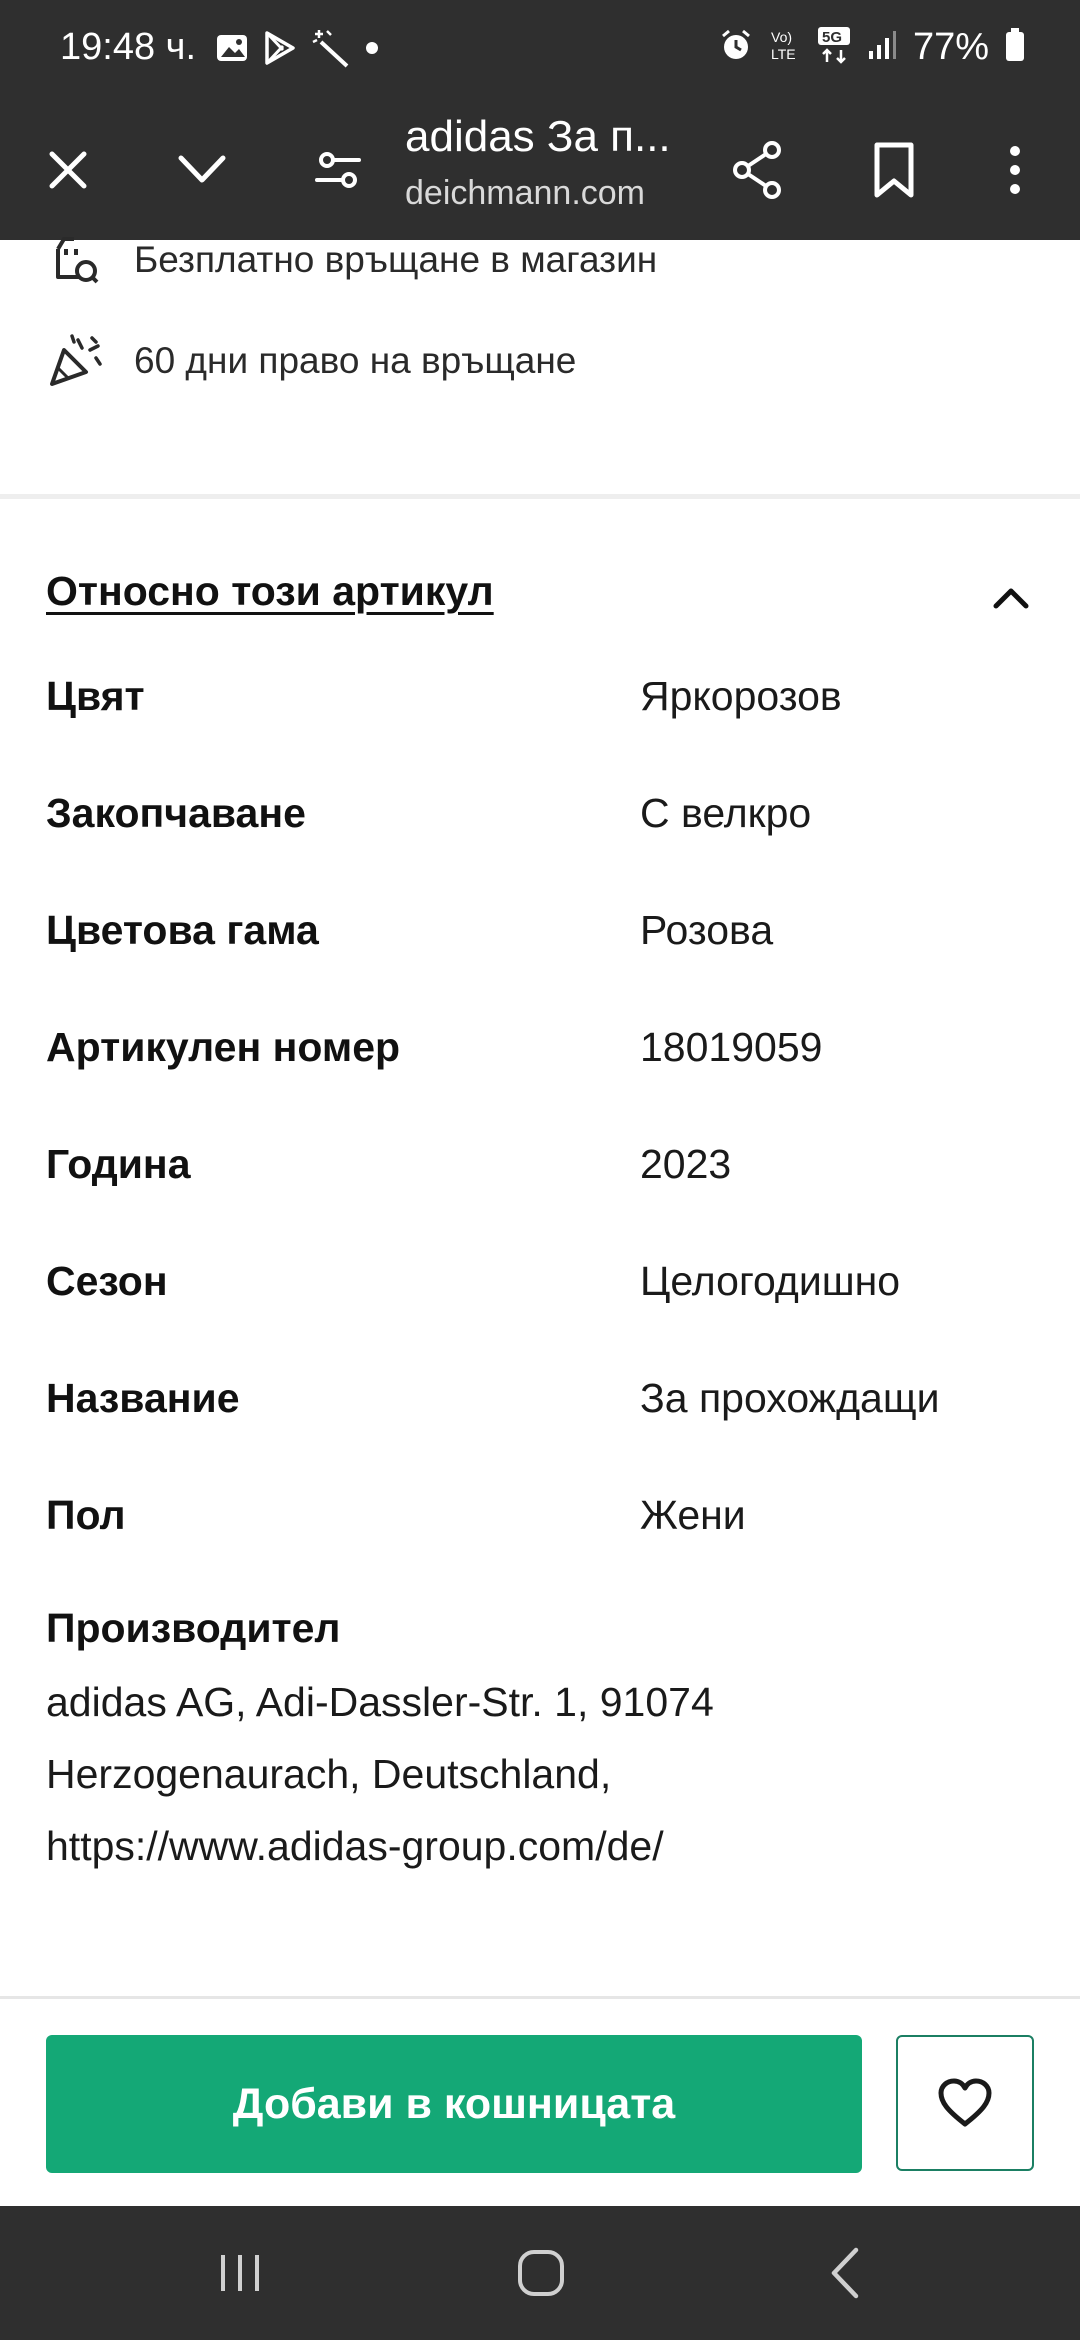 Image resolution: width=1080 pixels, height=2340 pixels. Describe the element at coordinates (546, 1288) in the screenshot. I see `spec-row-season: Сезон Целогодишно` at that location.